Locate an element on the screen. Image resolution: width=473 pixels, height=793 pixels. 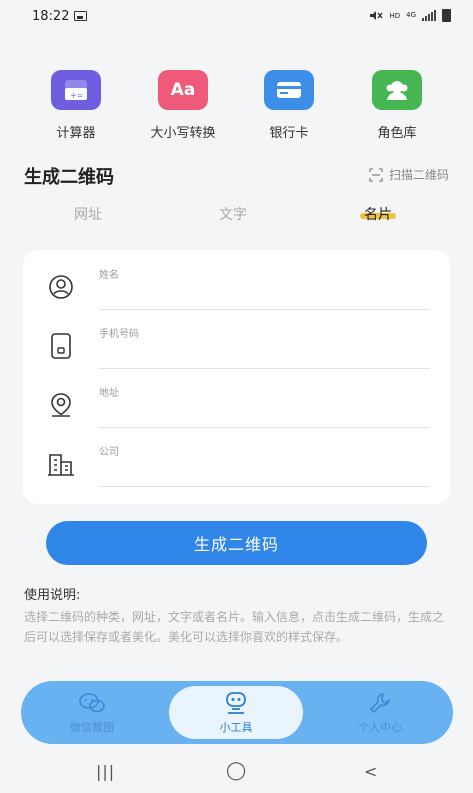
system-nav-bar: ||| ◯ < is located at coordinates (236, 772).